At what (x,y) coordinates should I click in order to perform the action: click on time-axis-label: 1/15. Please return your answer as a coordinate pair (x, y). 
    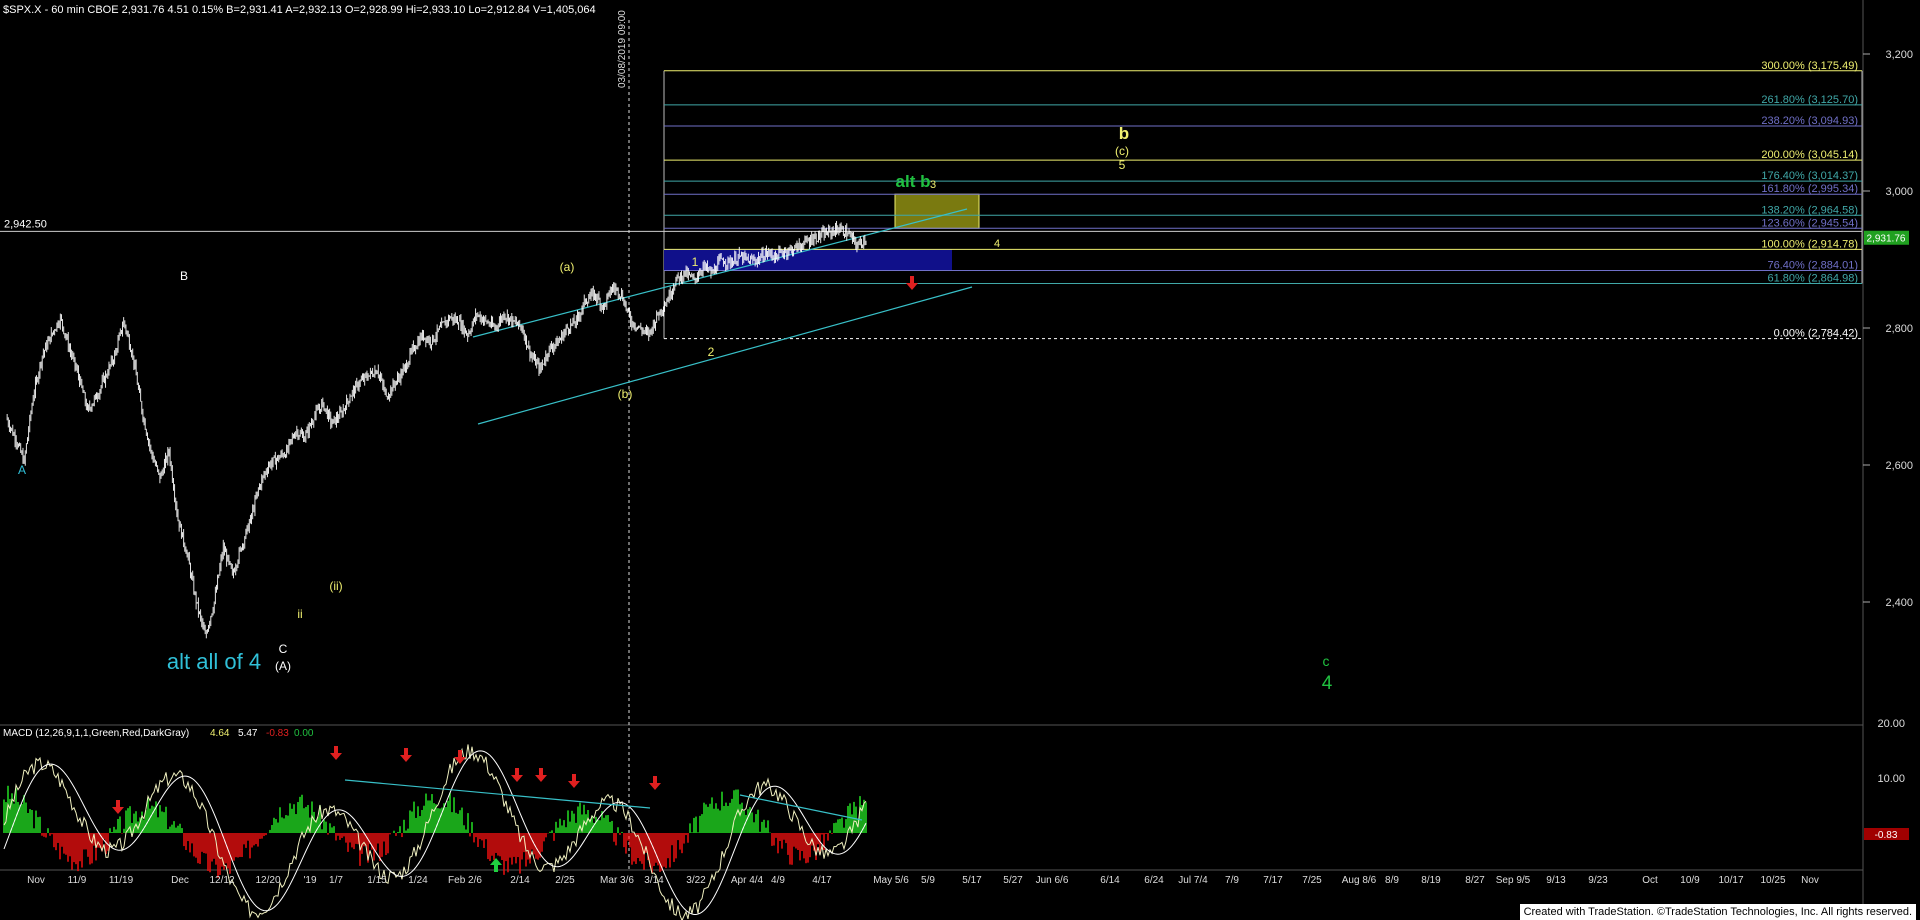
    Looking at the image, I should click on (377, 880).